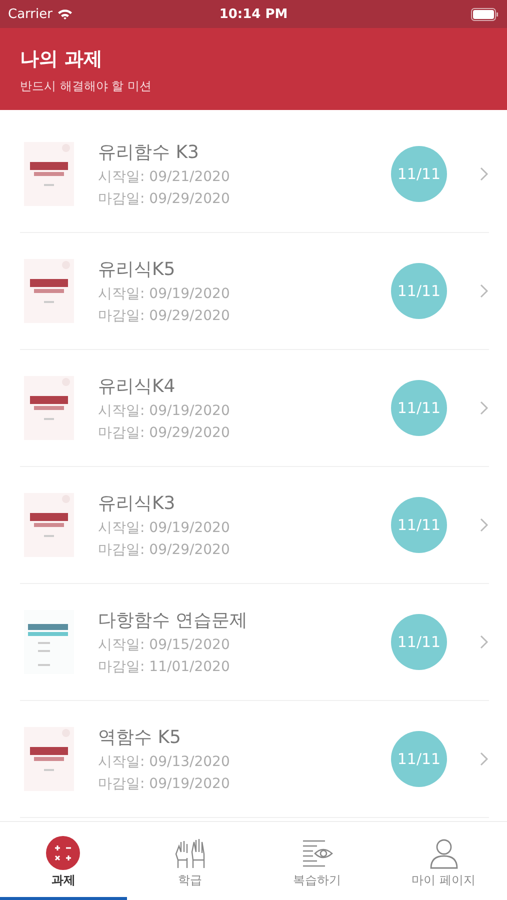 The width and height of the screenshot is (507, 900). I want to click on assignment-title: 유리식K5, so click(137, 269).